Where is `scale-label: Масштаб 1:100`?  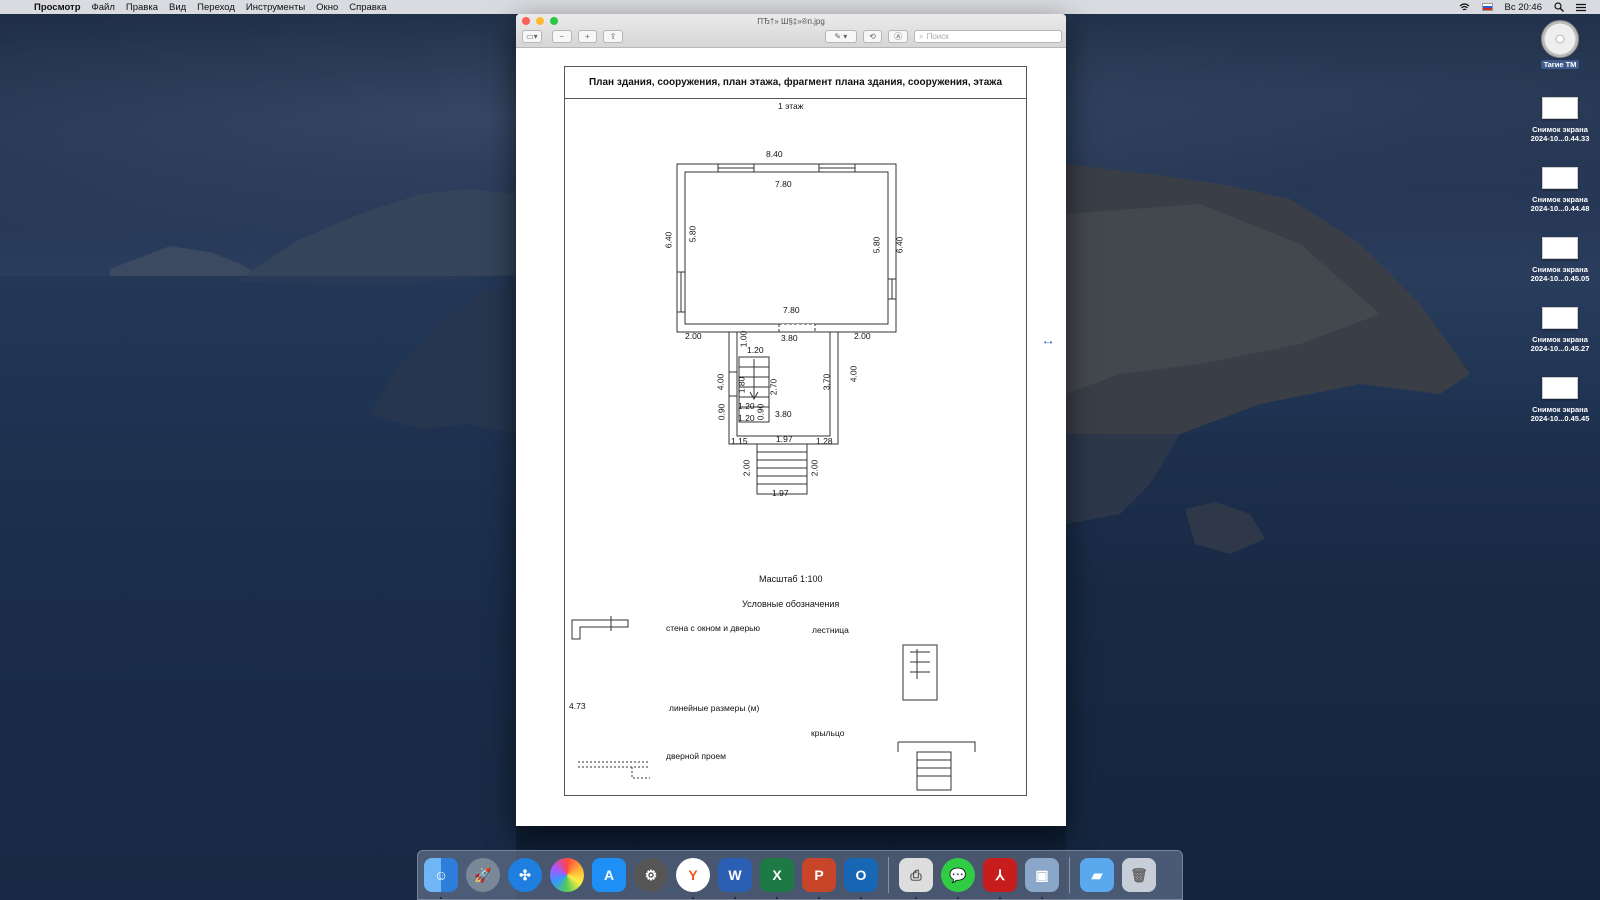
scale-label: Масштаб 1:100 is located at coordinates (791, 579).